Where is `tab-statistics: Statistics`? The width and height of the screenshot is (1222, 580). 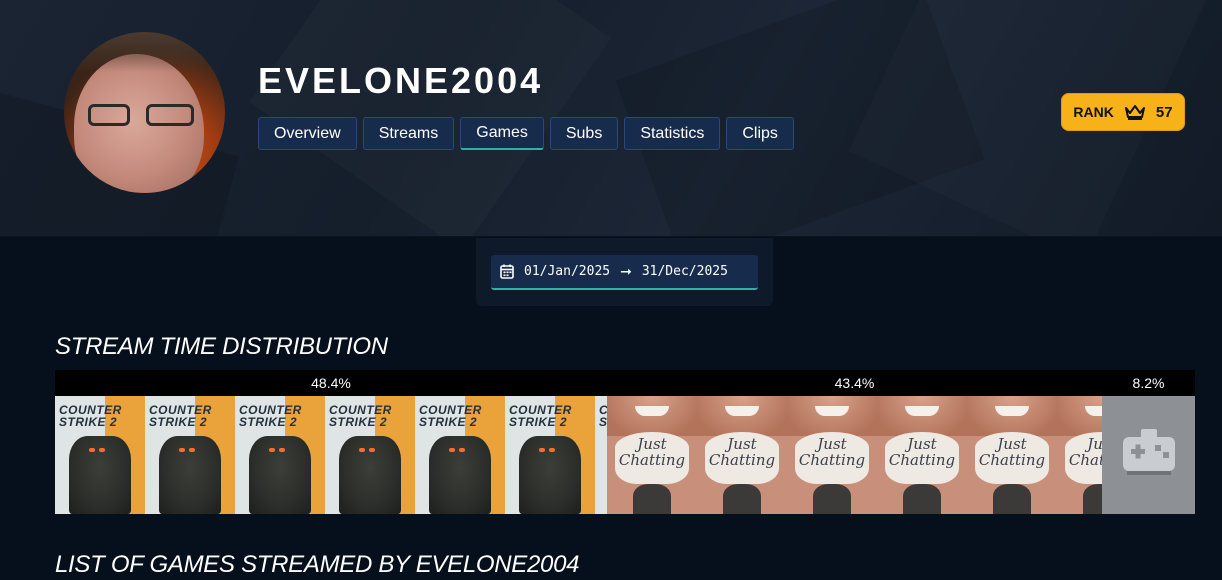
tab-statistics: Statistics is located at coordinates (672, 133).